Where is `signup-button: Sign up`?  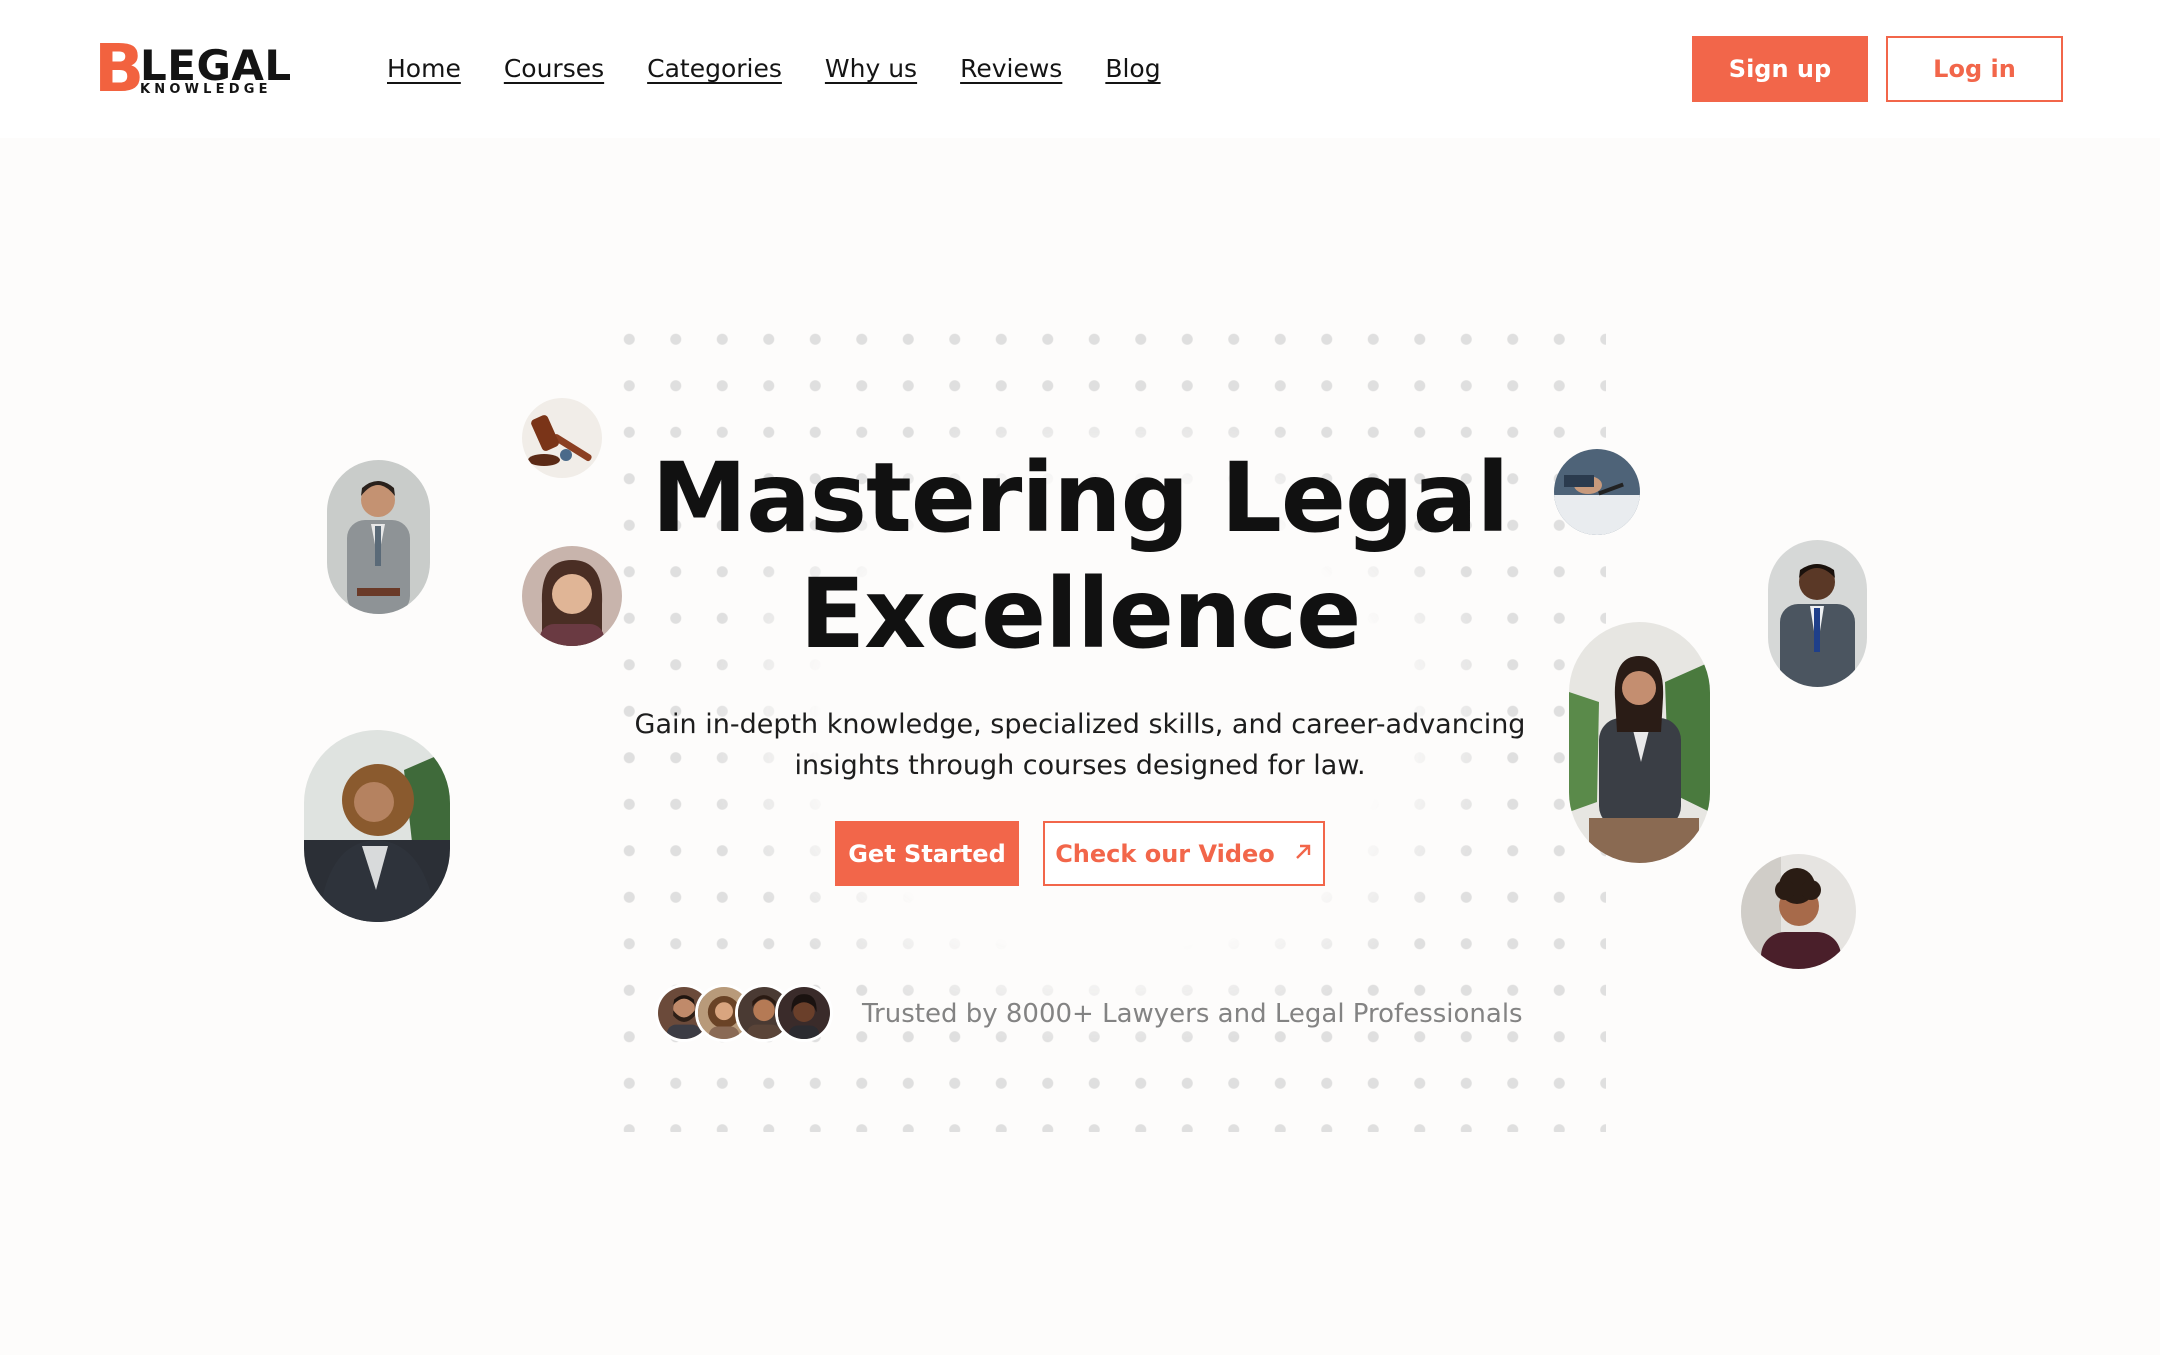
signup-button: Sign up is located at coordinates (1780, 69).